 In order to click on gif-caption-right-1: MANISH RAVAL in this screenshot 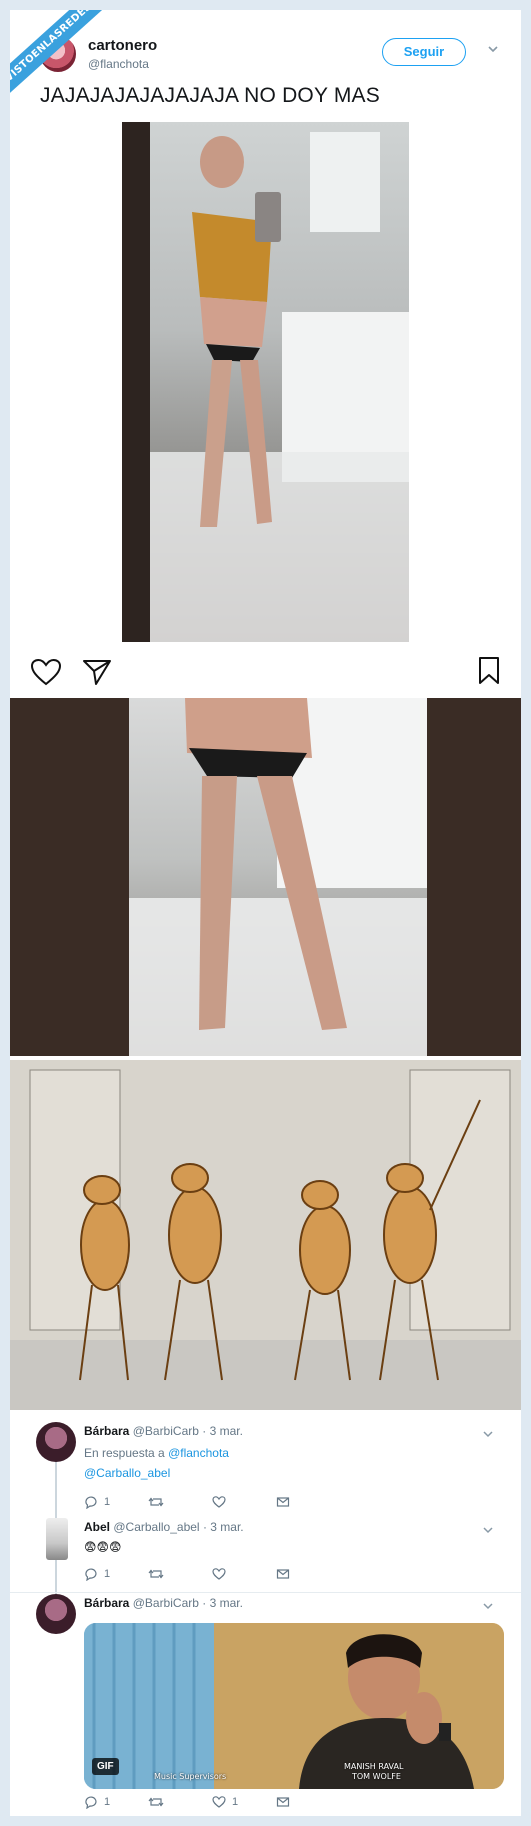, I will do `click(374, 1766)`.